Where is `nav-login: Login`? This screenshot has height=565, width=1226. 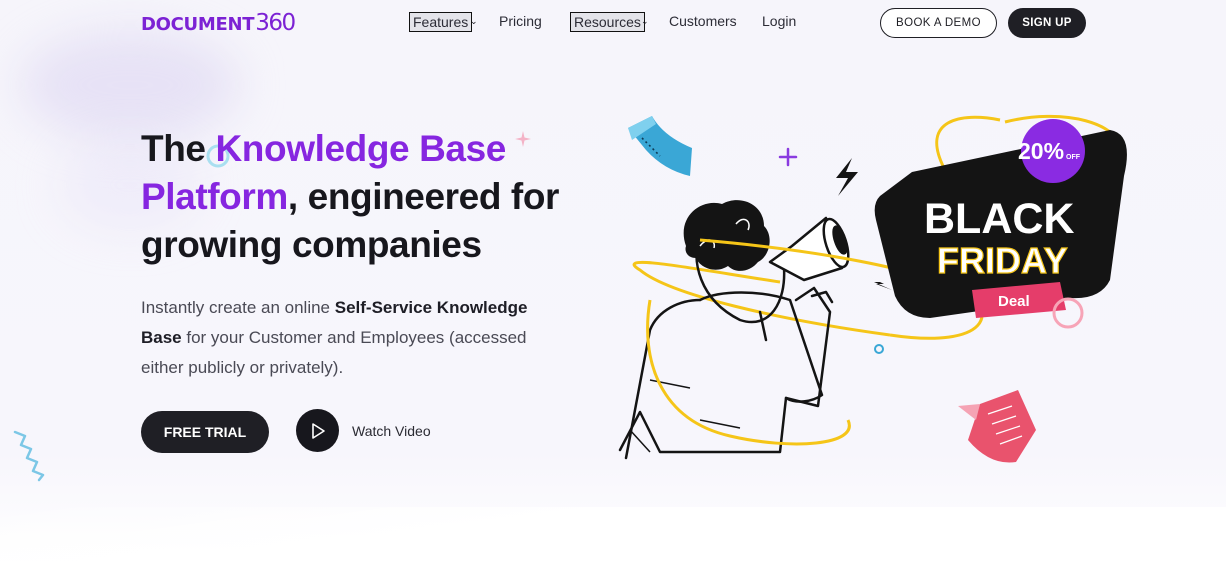 nav-login: Login is located at coordinates (779, 21).